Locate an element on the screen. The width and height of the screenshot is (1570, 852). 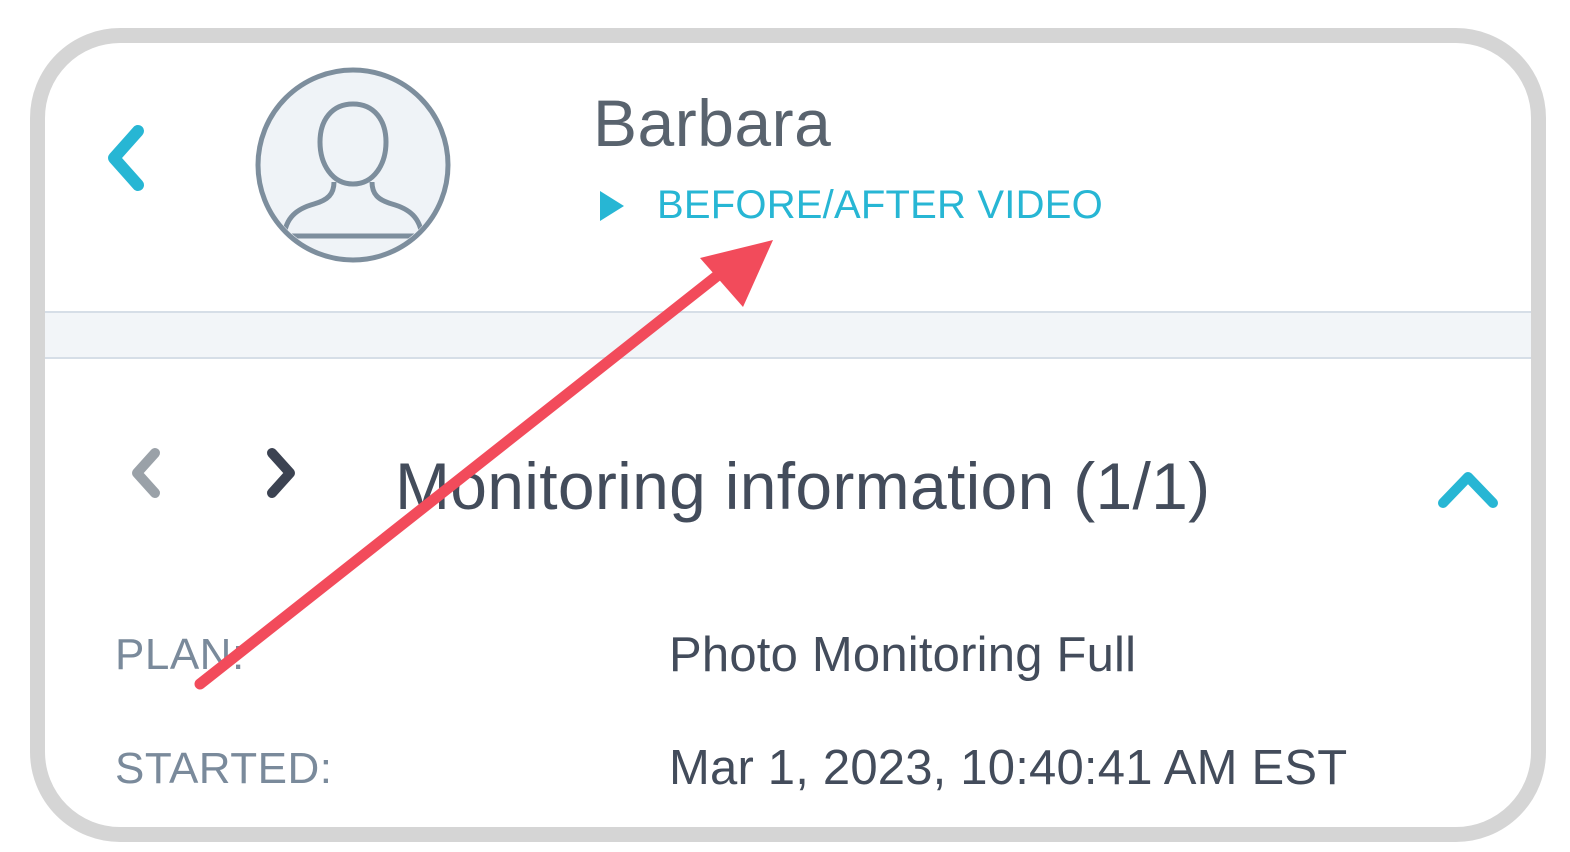
plan-label: PLAN: is located at coordinates (180, 654).